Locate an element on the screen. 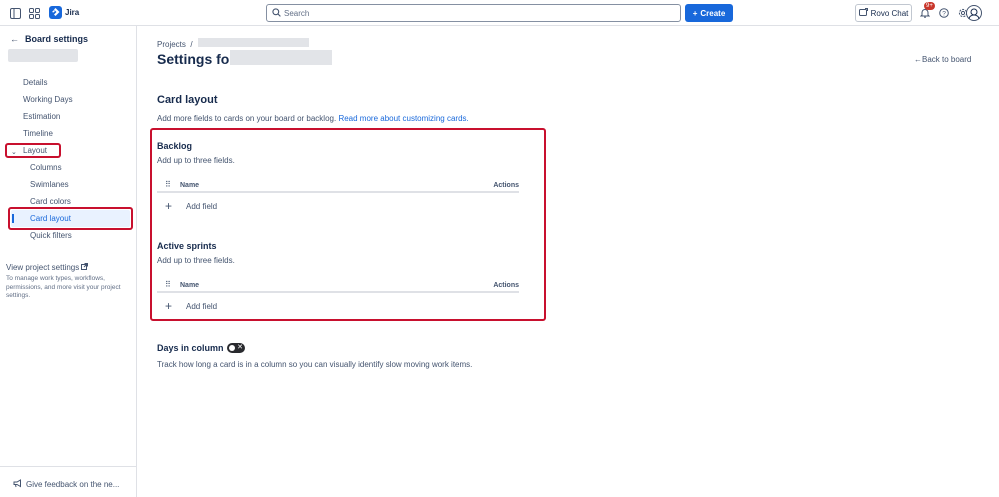 This screenshot has height=497, width=999. close-icon: ✕ is located at coordinates (240, 347).